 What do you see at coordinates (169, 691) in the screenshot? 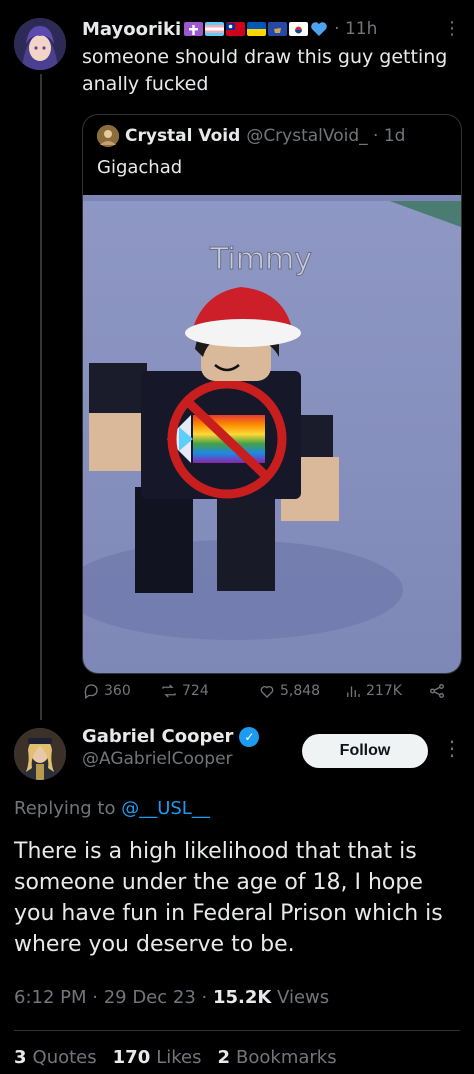
I see `repost-icon` at bounding box center [169, 691].